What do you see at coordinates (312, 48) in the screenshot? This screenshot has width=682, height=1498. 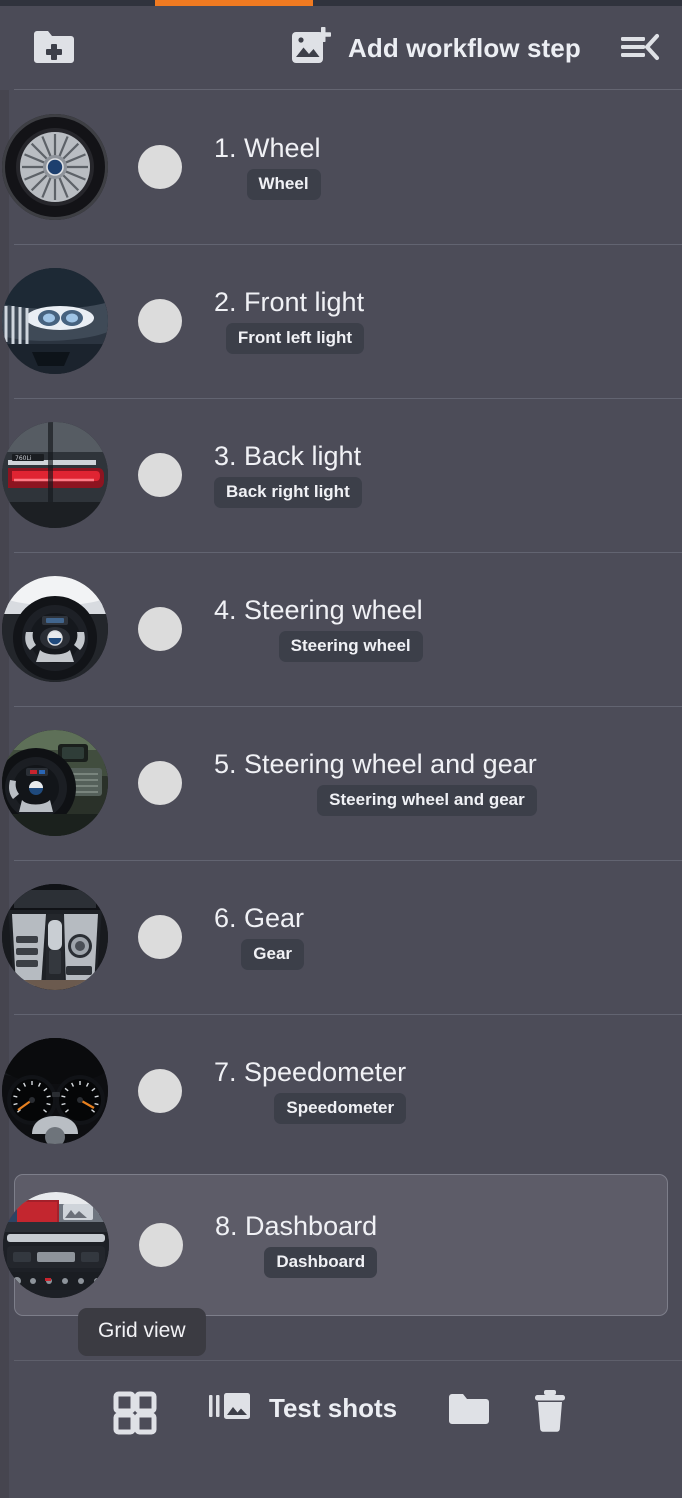 I see `add-image-icon` at bounding box center [312, 48].